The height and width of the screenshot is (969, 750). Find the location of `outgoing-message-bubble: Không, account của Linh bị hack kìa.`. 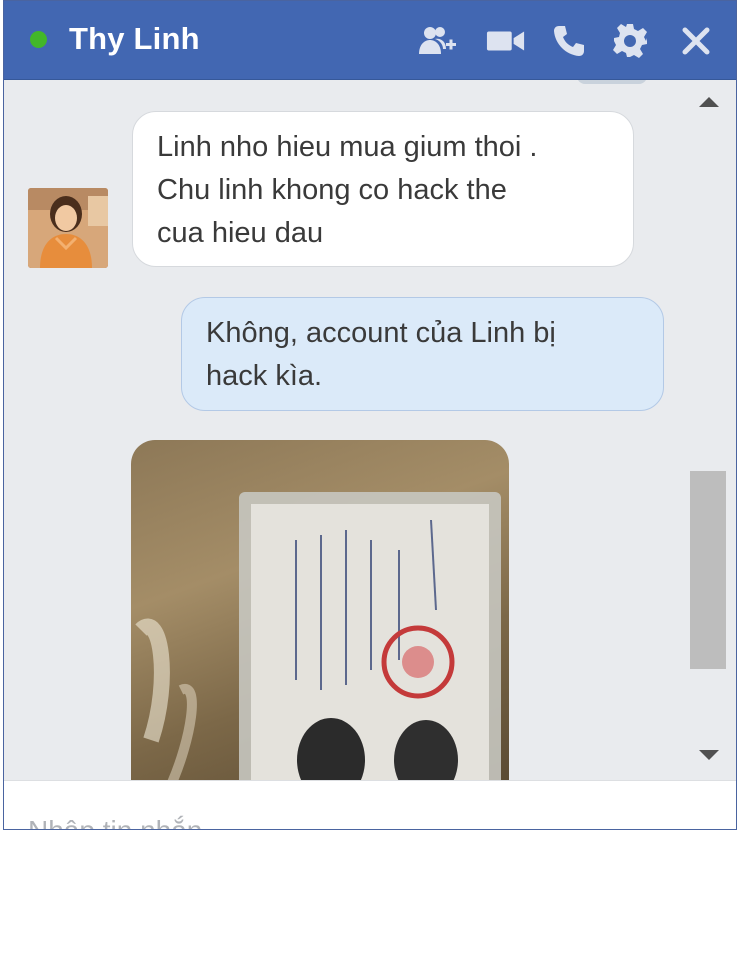

outgoing-message-bubble: Không, account của Linh bị hack kìa. is located at coordinates (422, 354).